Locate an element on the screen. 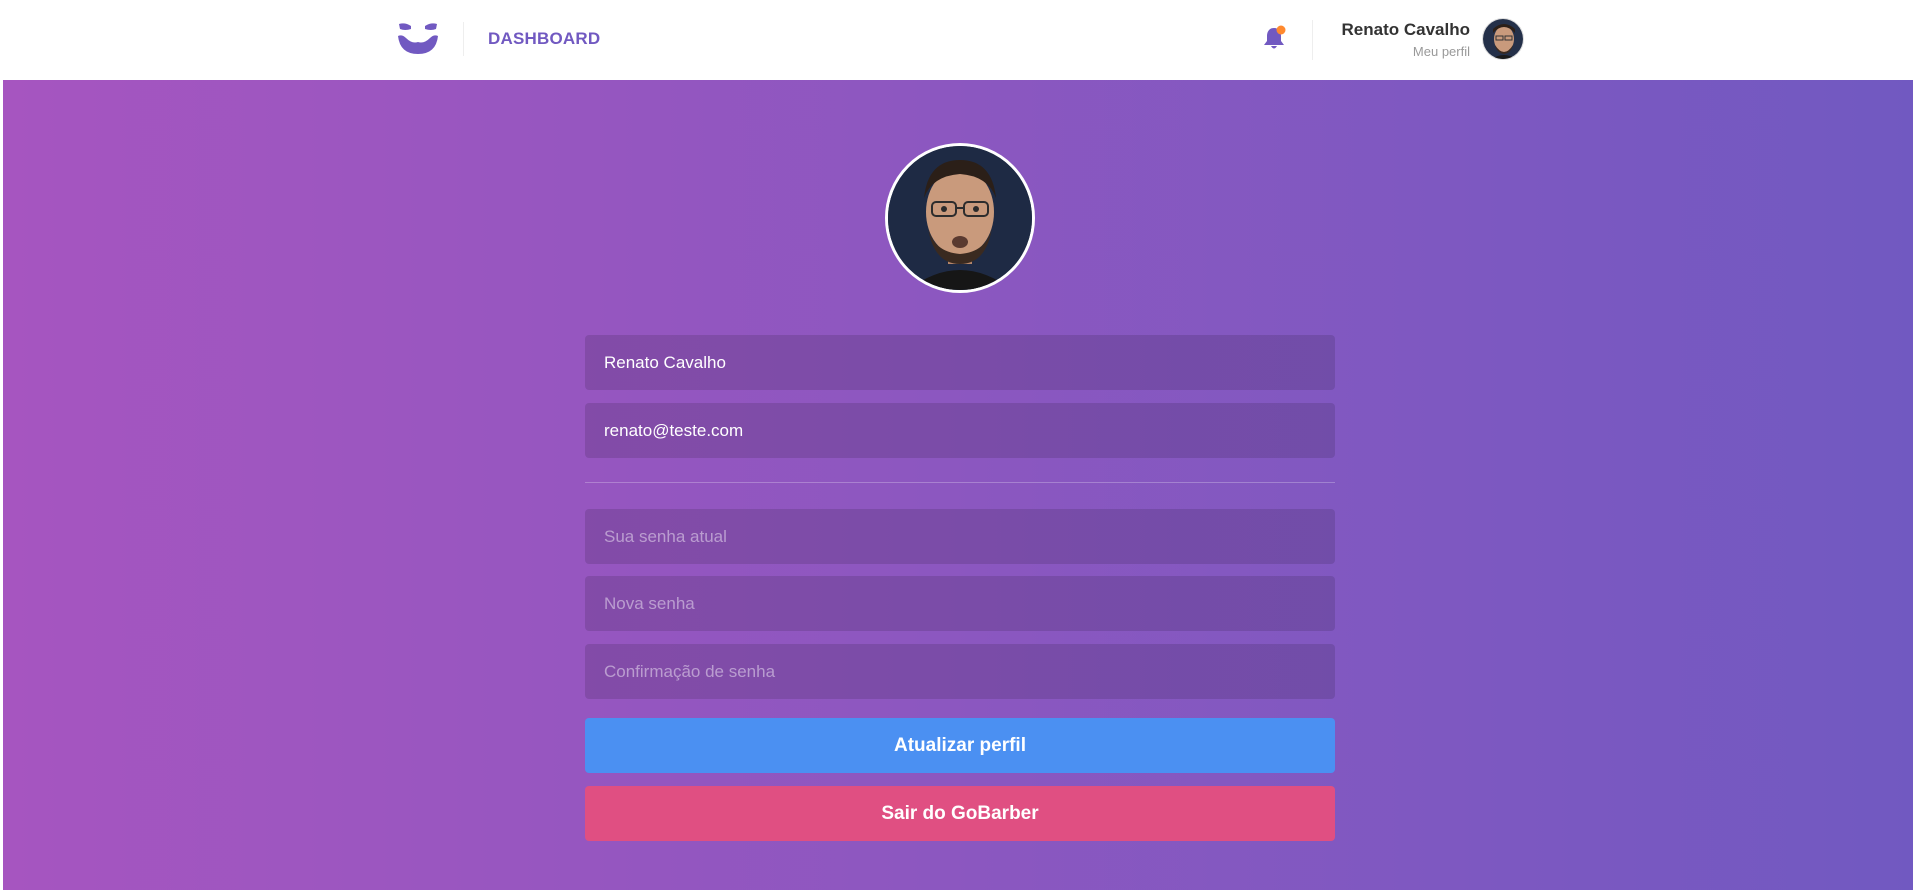  profile-avatar-upload is located at coordinates (960, 218).